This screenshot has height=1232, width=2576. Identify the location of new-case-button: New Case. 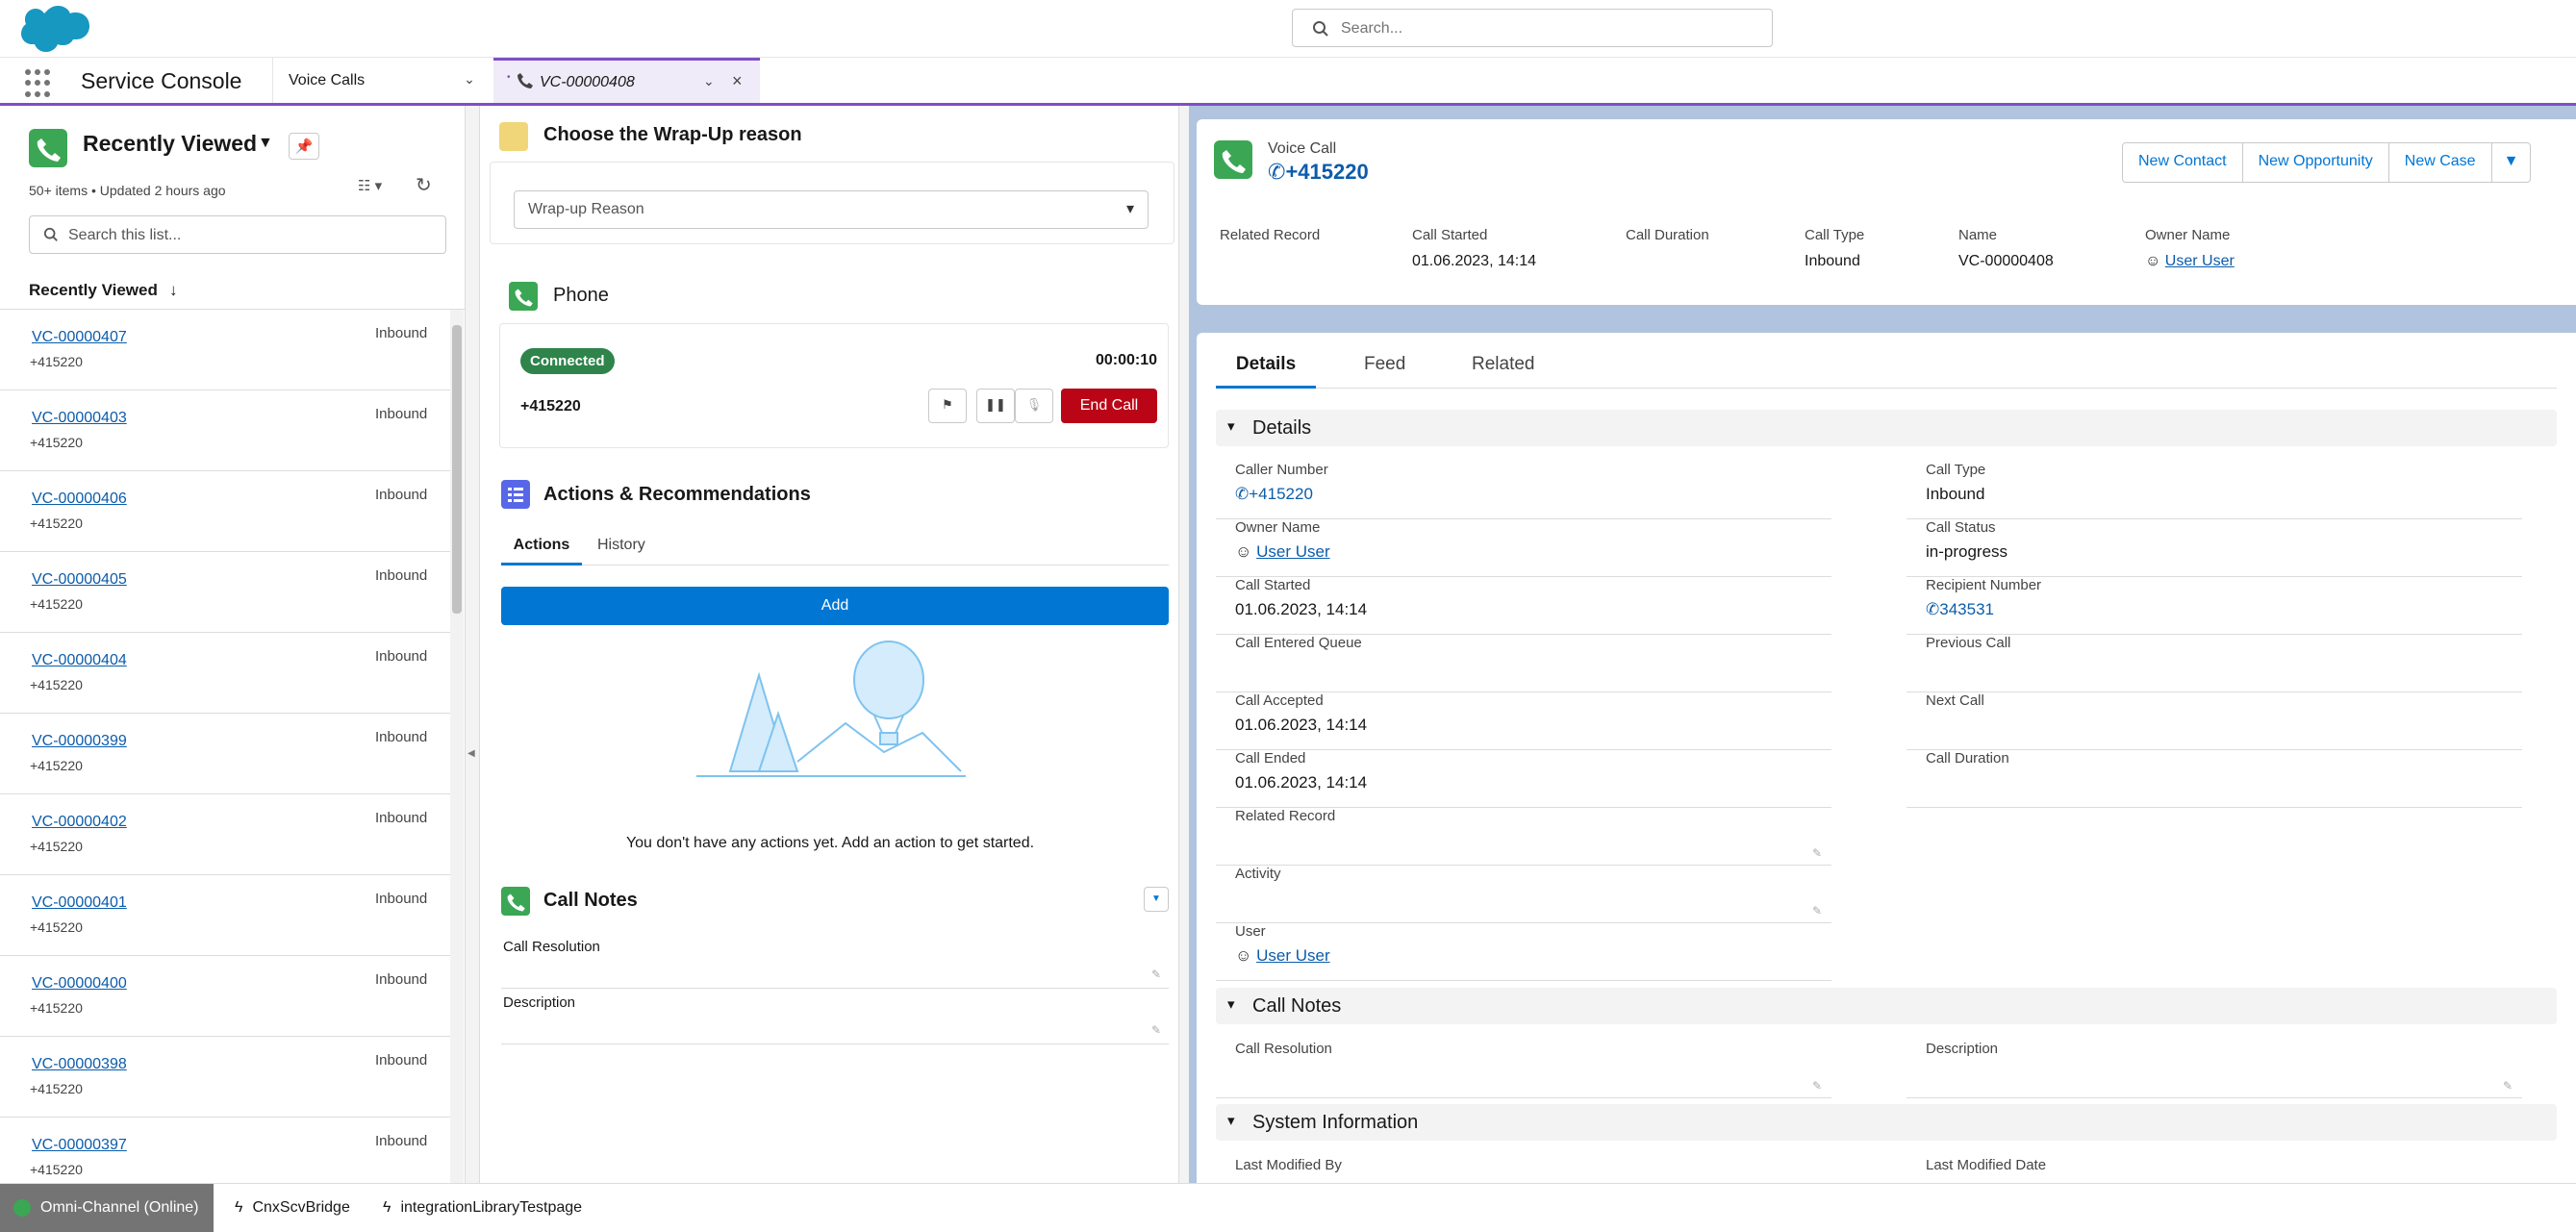
(2441, 162).